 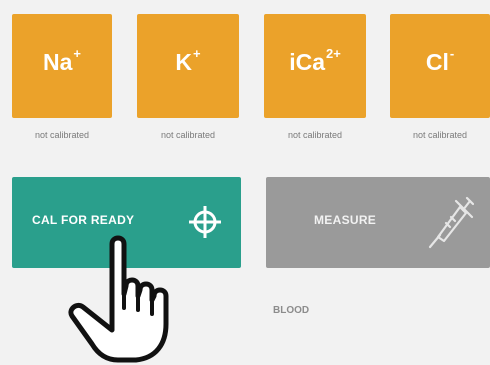 What do you see at coordinates (307, 61) in the screenshot?
I see `tile-ica-symbol: iCa` at bounding box center [307, 61].